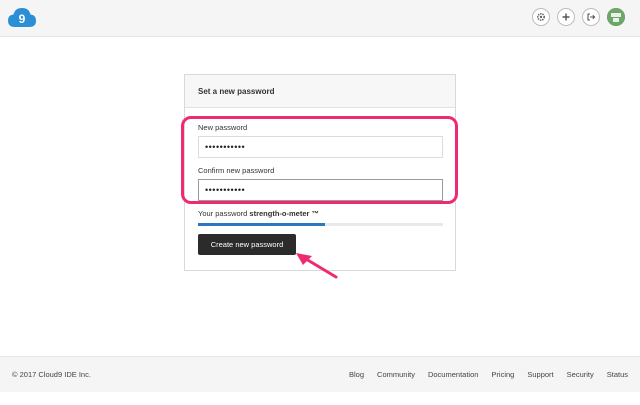 The width and height of the screenshot is (640, 405). Describe the element at coordinates (320, 190) in the screenshot. I see `confirm-password-field: •••••••••••` at that location.